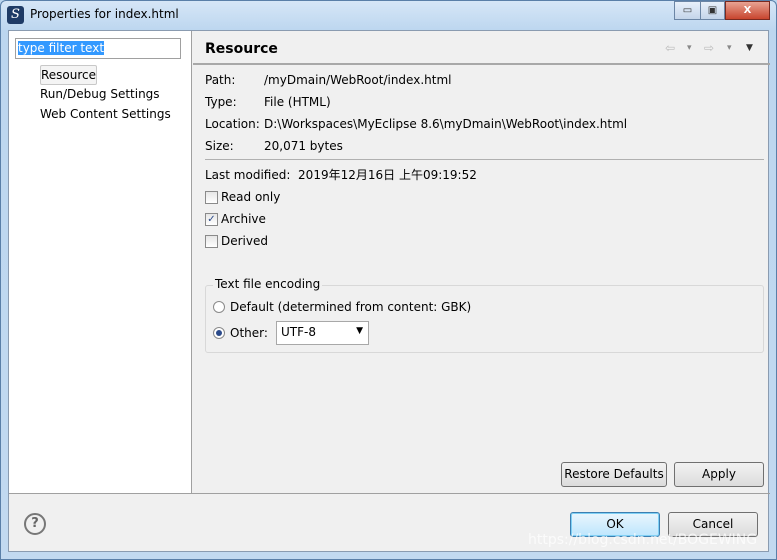 Image resolution: width=777 pixels, height=560 pixels. Describe the element at coordinates (484, 159) in the screenshot. I see `divider` at that location.